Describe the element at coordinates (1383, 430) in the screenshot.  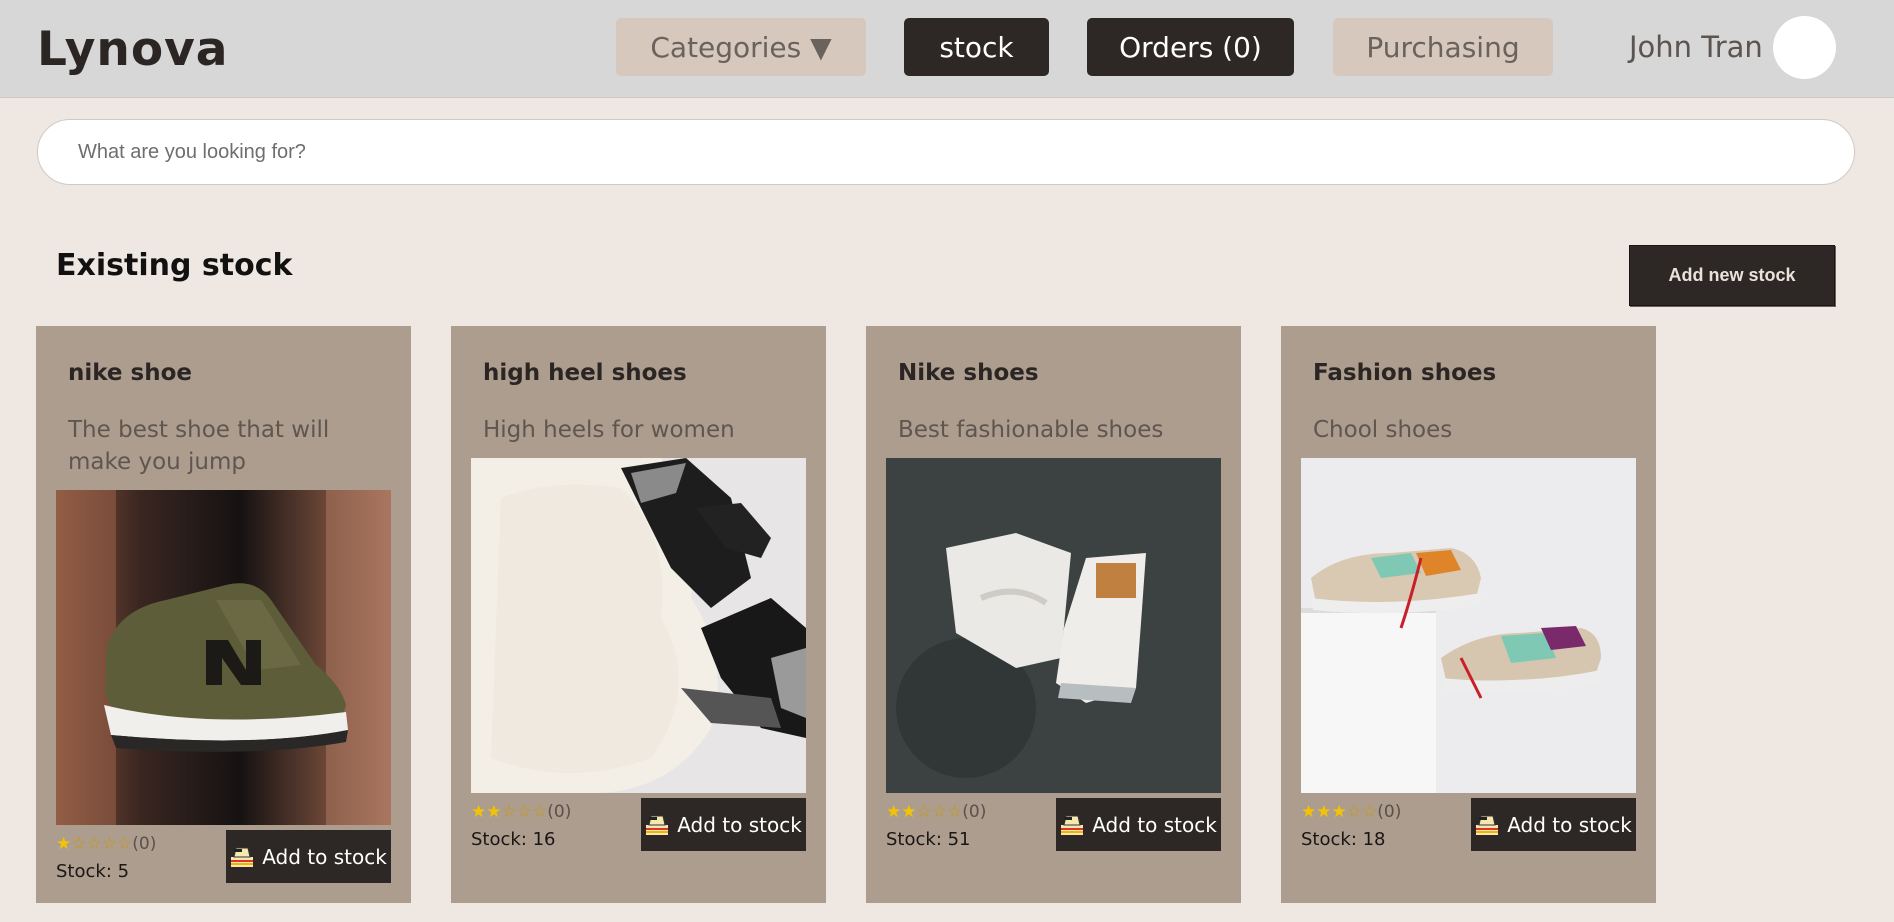
I see `product-description: Chool shoes` at that location.